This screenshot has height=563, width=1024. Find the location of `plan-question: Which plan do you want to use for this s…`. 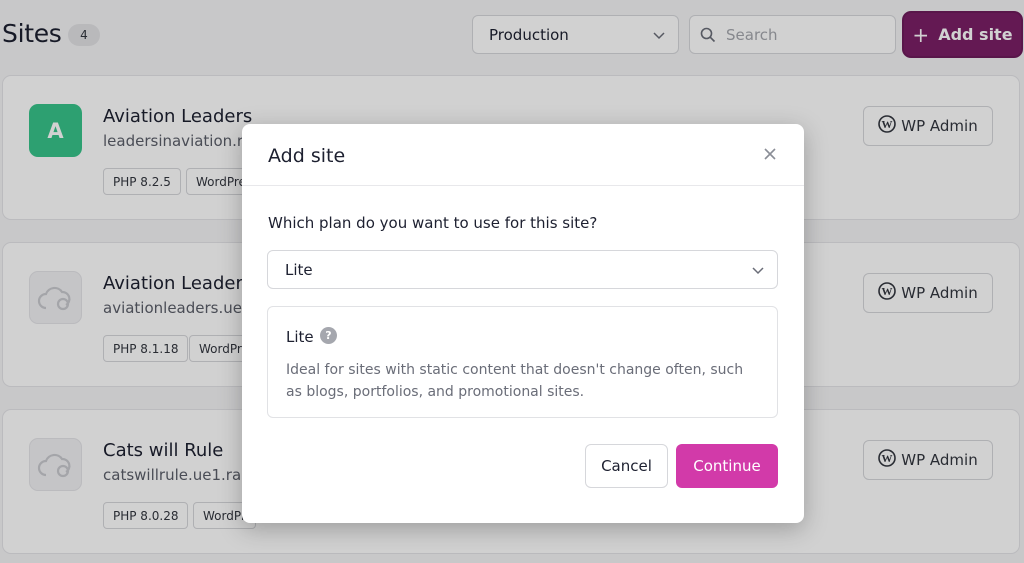

plan-question: Which plan do you want to use for this s… is located at coordinates (433, 223).